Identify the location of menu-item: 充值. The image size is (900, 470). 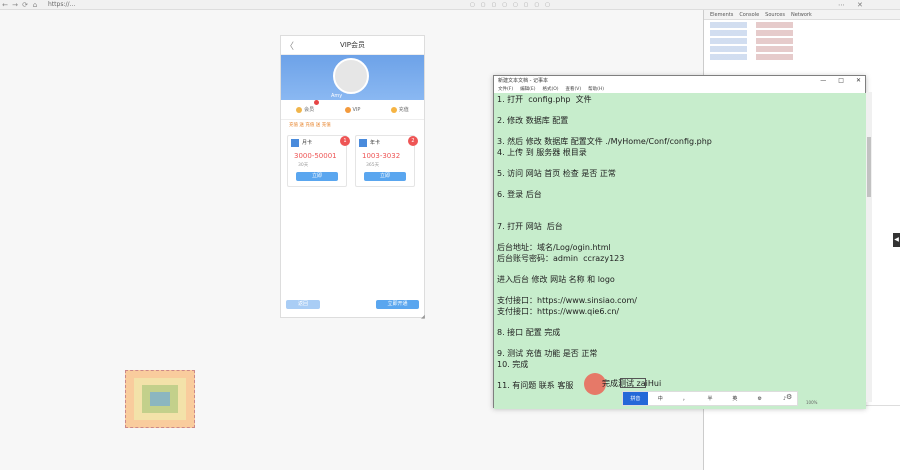
(399, 109).